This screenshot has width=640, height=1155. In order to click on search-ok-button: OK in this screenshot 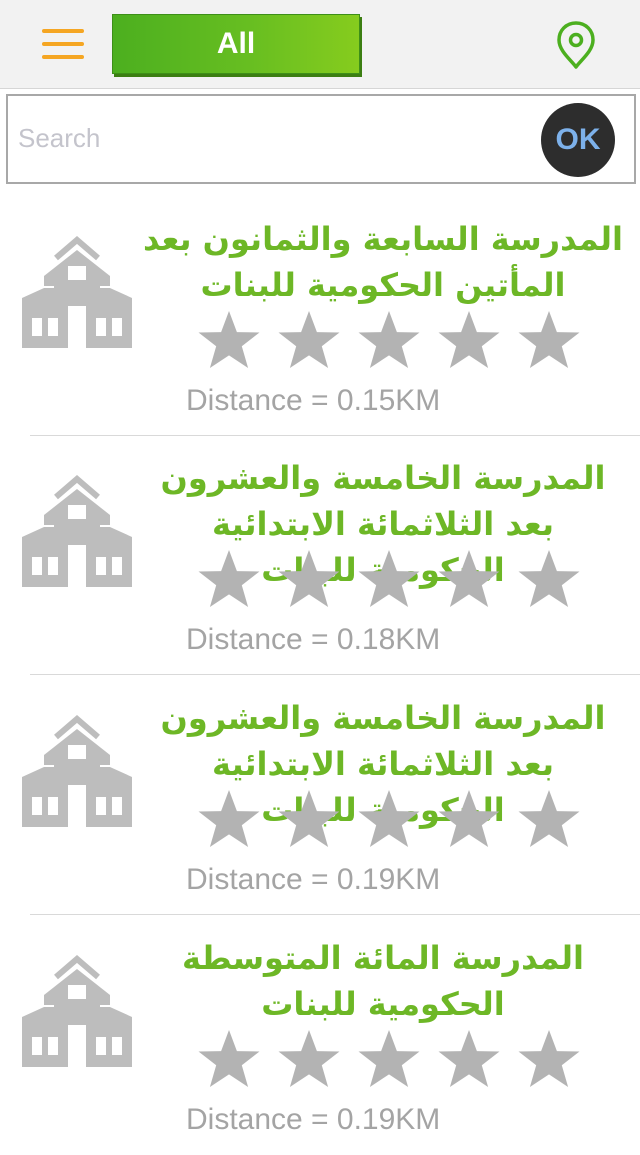, I will do `click(578, 140)`.